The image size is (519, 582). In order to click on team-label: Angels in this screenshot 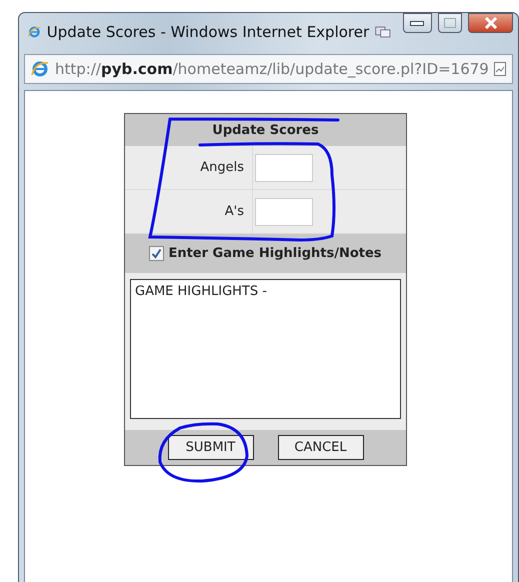, I will do `click(222, 167)`.